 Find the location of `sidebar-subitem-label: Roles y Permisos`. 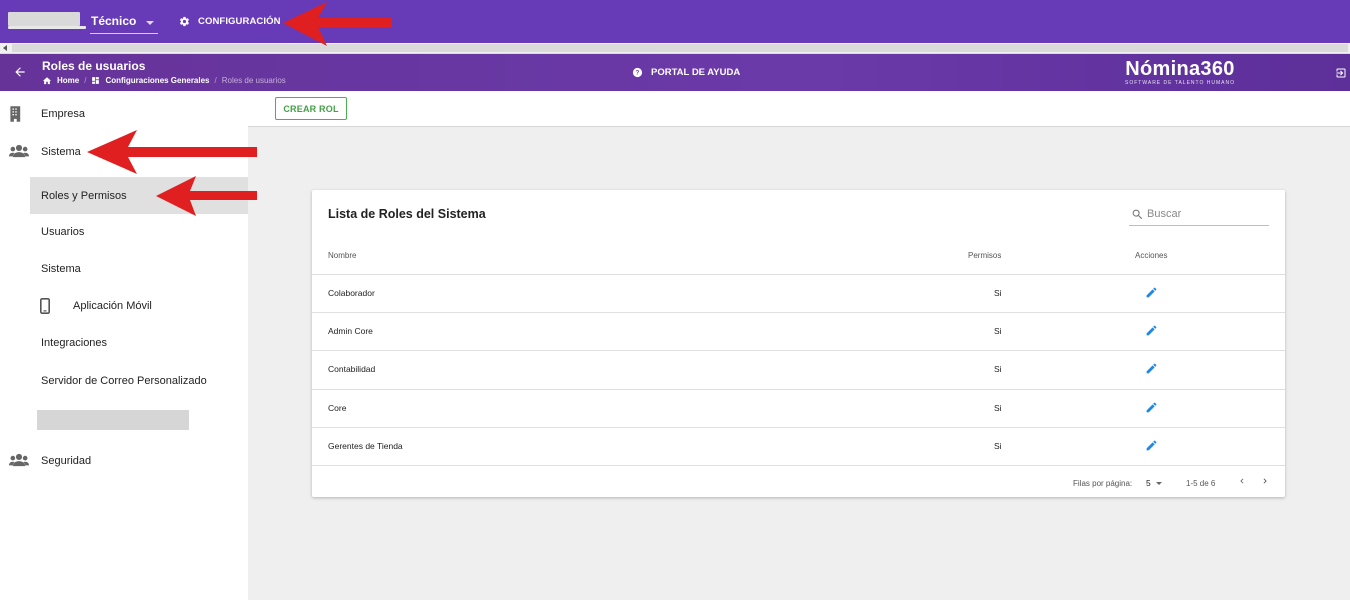

sidebar-subitem-label: Roles y Permisos is located at coordinates (84, 195).